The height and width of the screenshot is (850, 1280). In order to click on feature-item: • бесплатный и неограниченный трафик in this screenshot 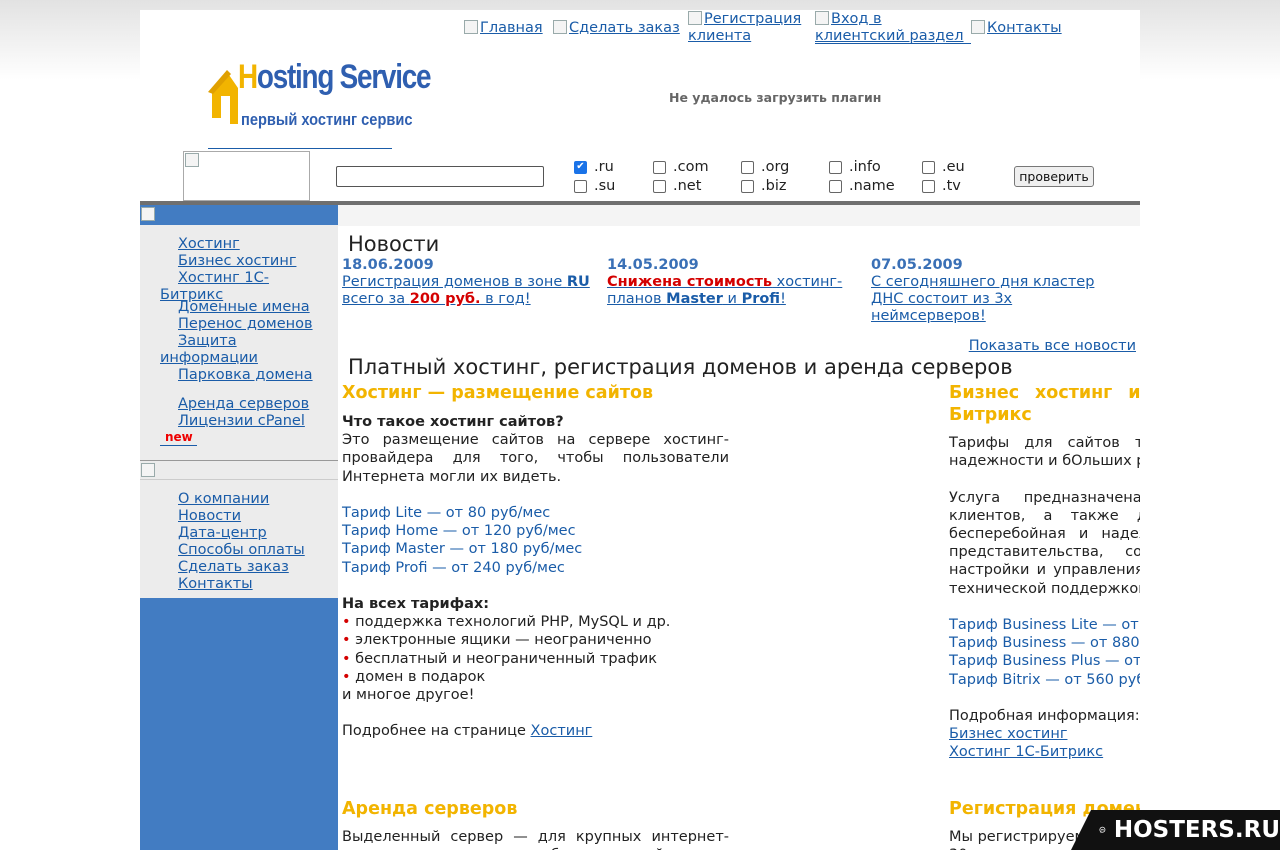, I will do `click(500, 658)`.